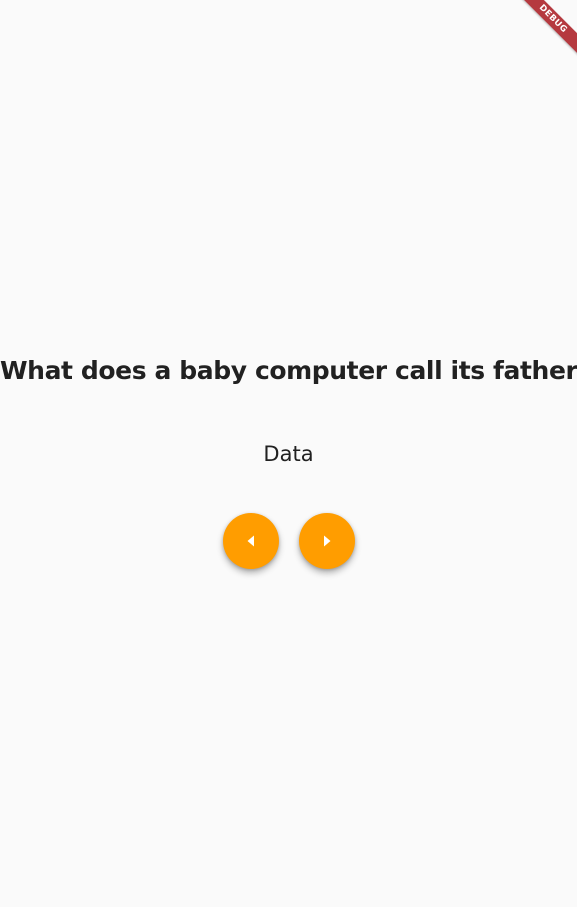 Image resolution: width=577 pixels, height=907 pixels. I want to click on caret-right-icon, so click(327, 541).